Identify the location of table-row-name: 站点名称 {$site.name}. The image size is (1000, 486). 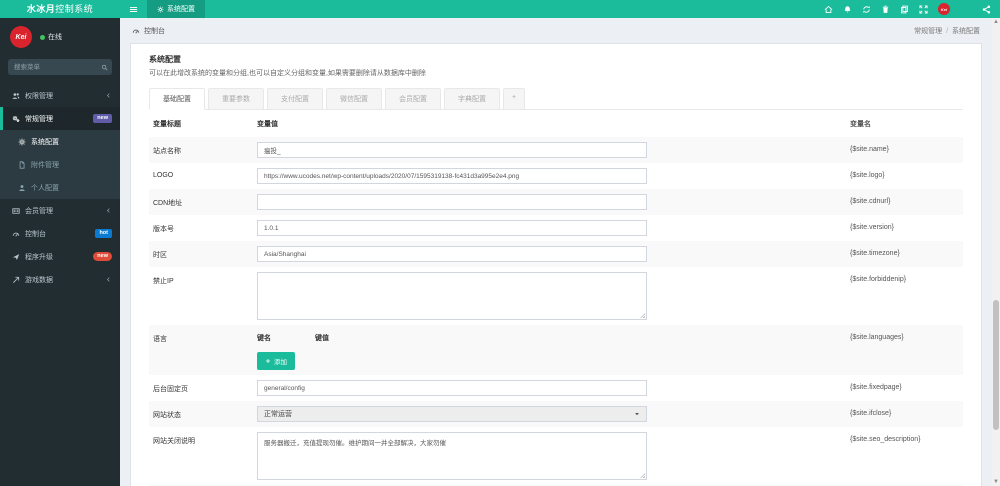
(556, 150).